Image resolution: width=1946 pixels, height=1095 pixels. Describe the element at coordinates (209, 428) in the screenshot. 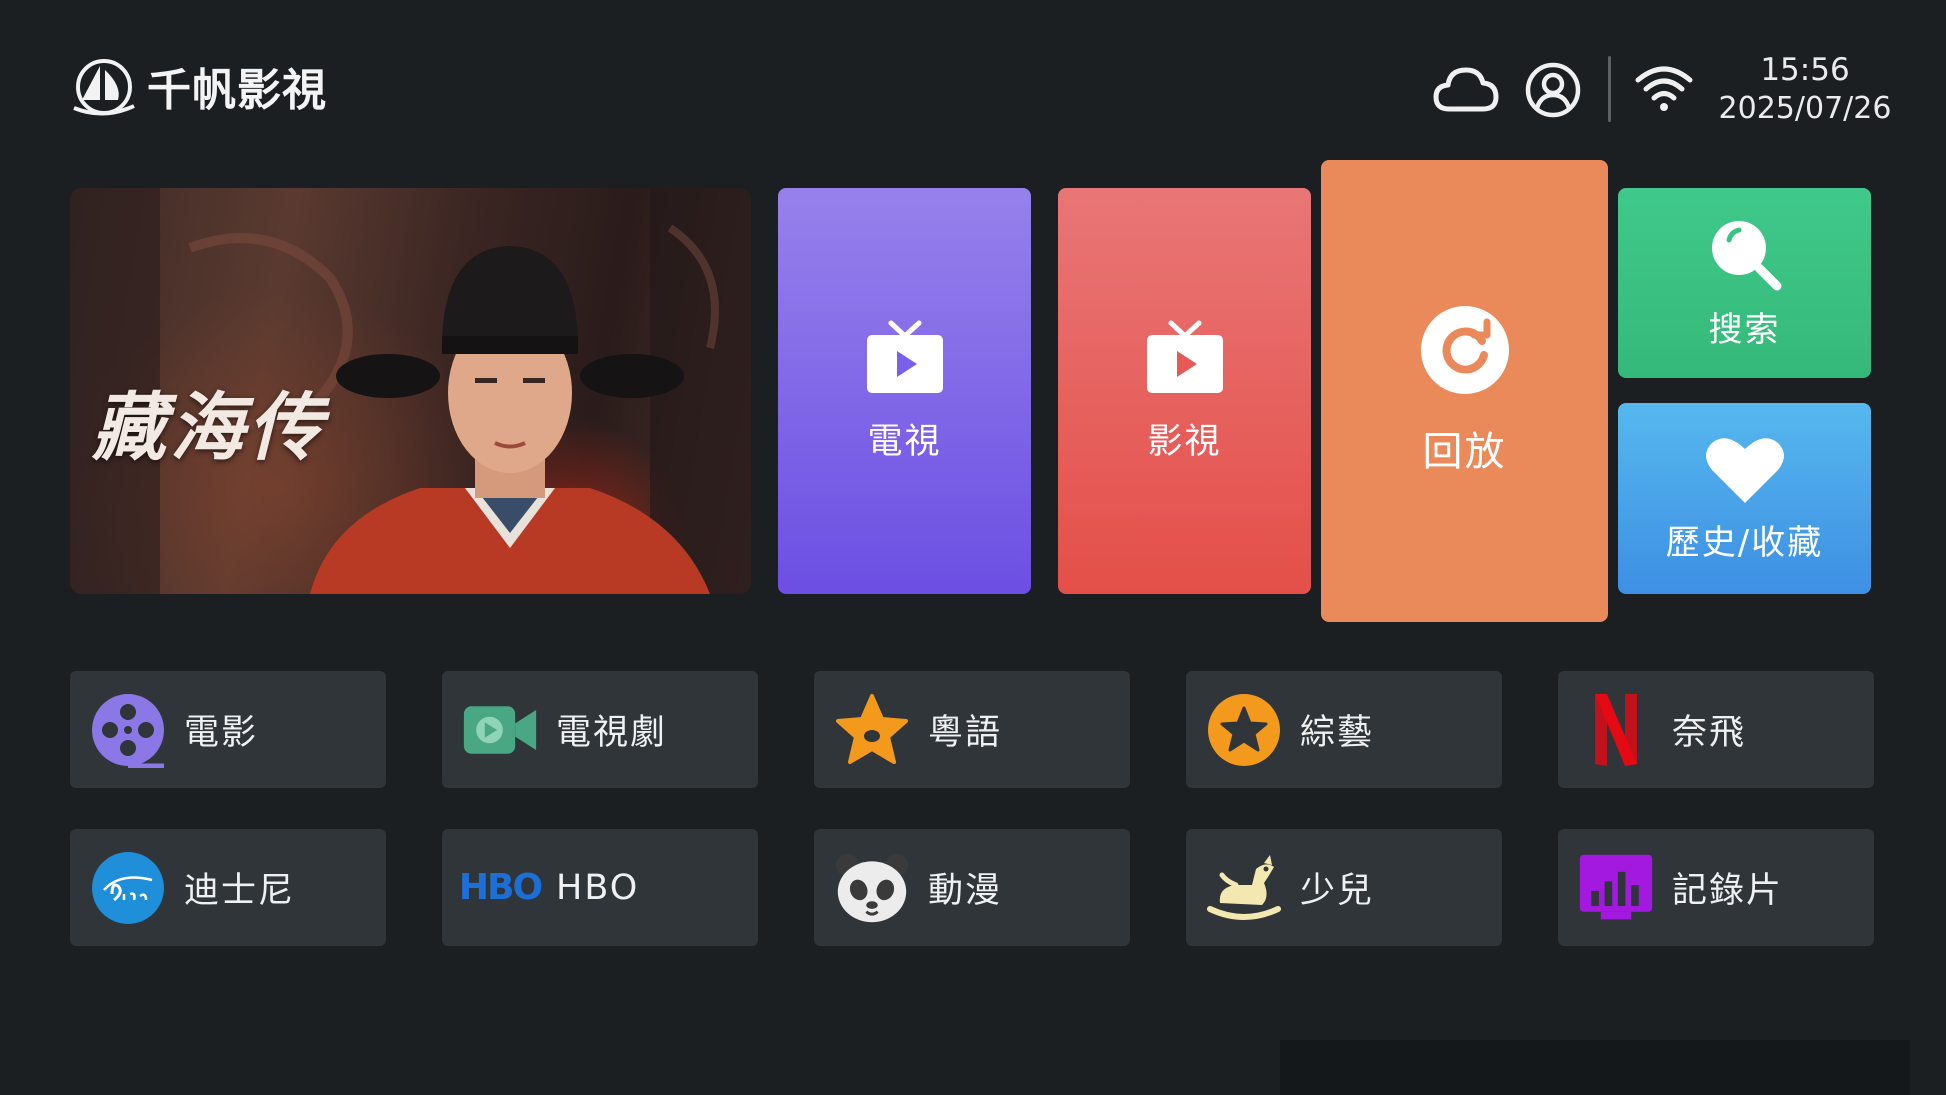

I see `banner-title: 藏海传` at that location.